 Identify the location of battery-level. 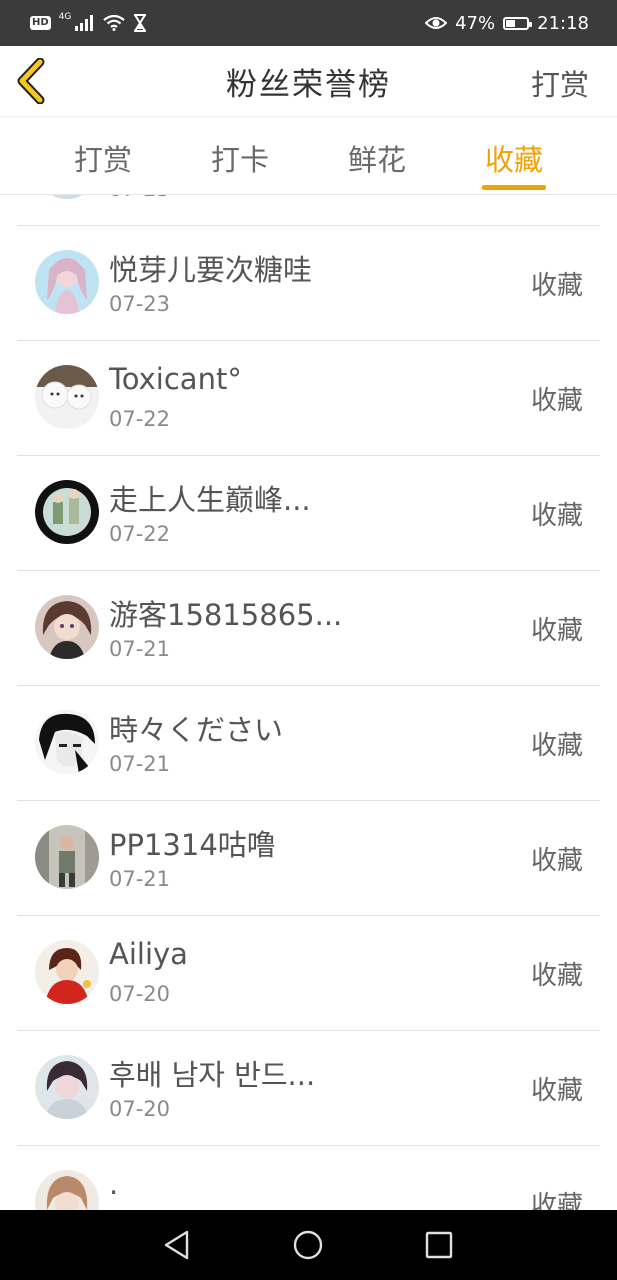
(511, 23).